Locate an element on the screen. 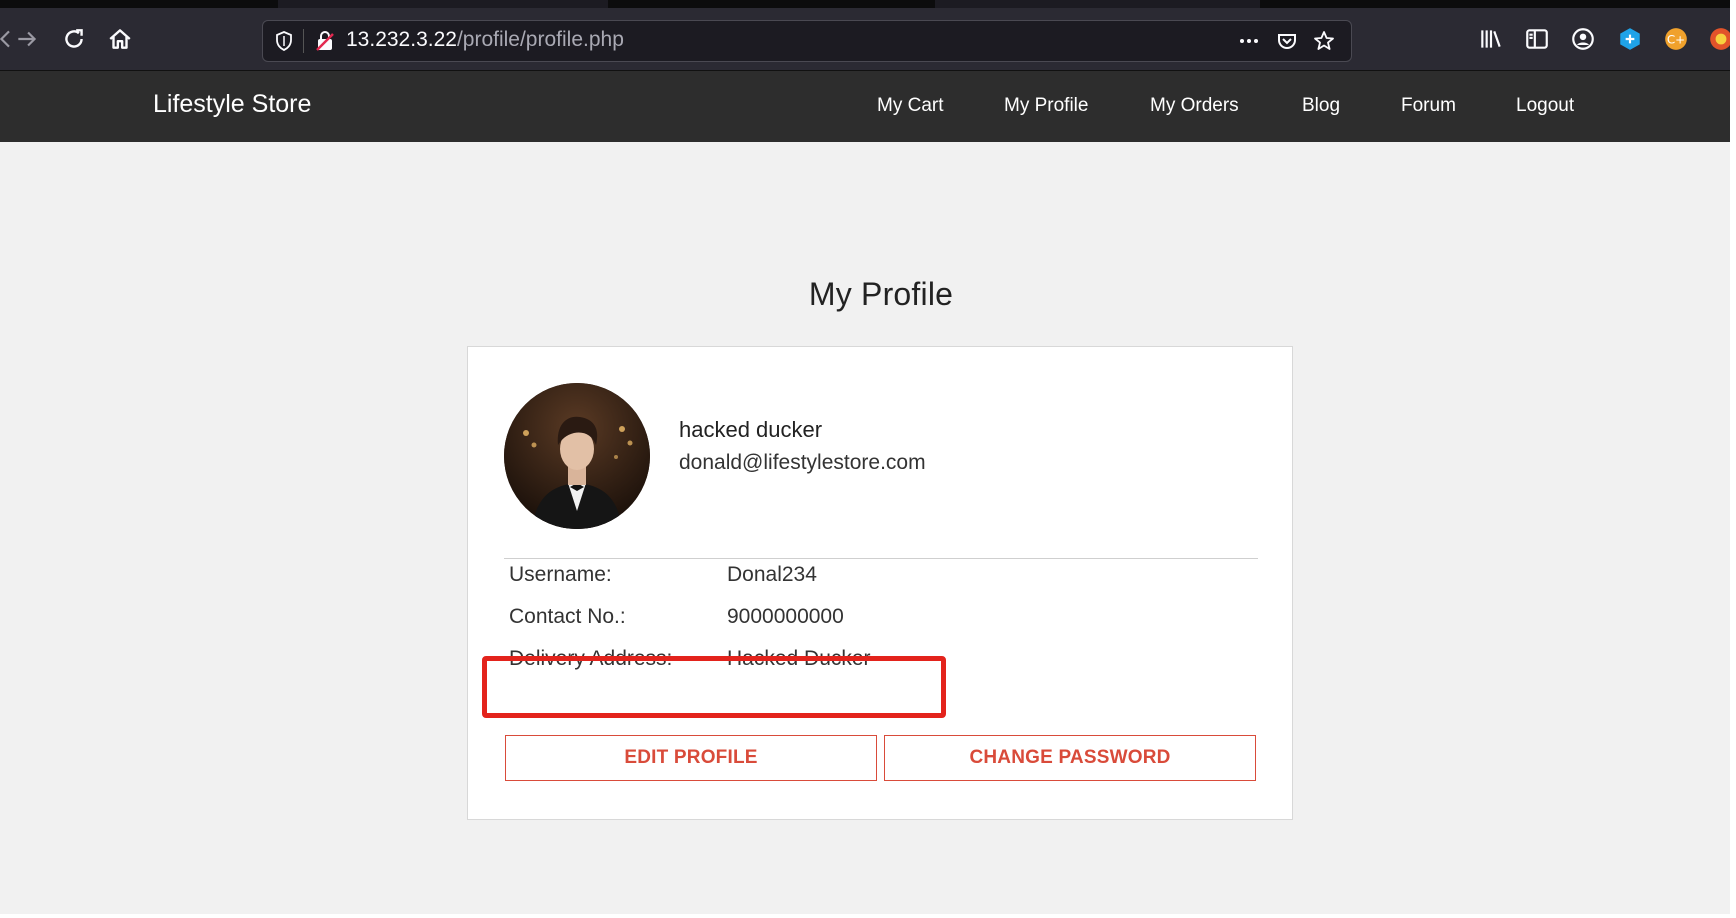  home-icon is located at coordinates (120, 39).